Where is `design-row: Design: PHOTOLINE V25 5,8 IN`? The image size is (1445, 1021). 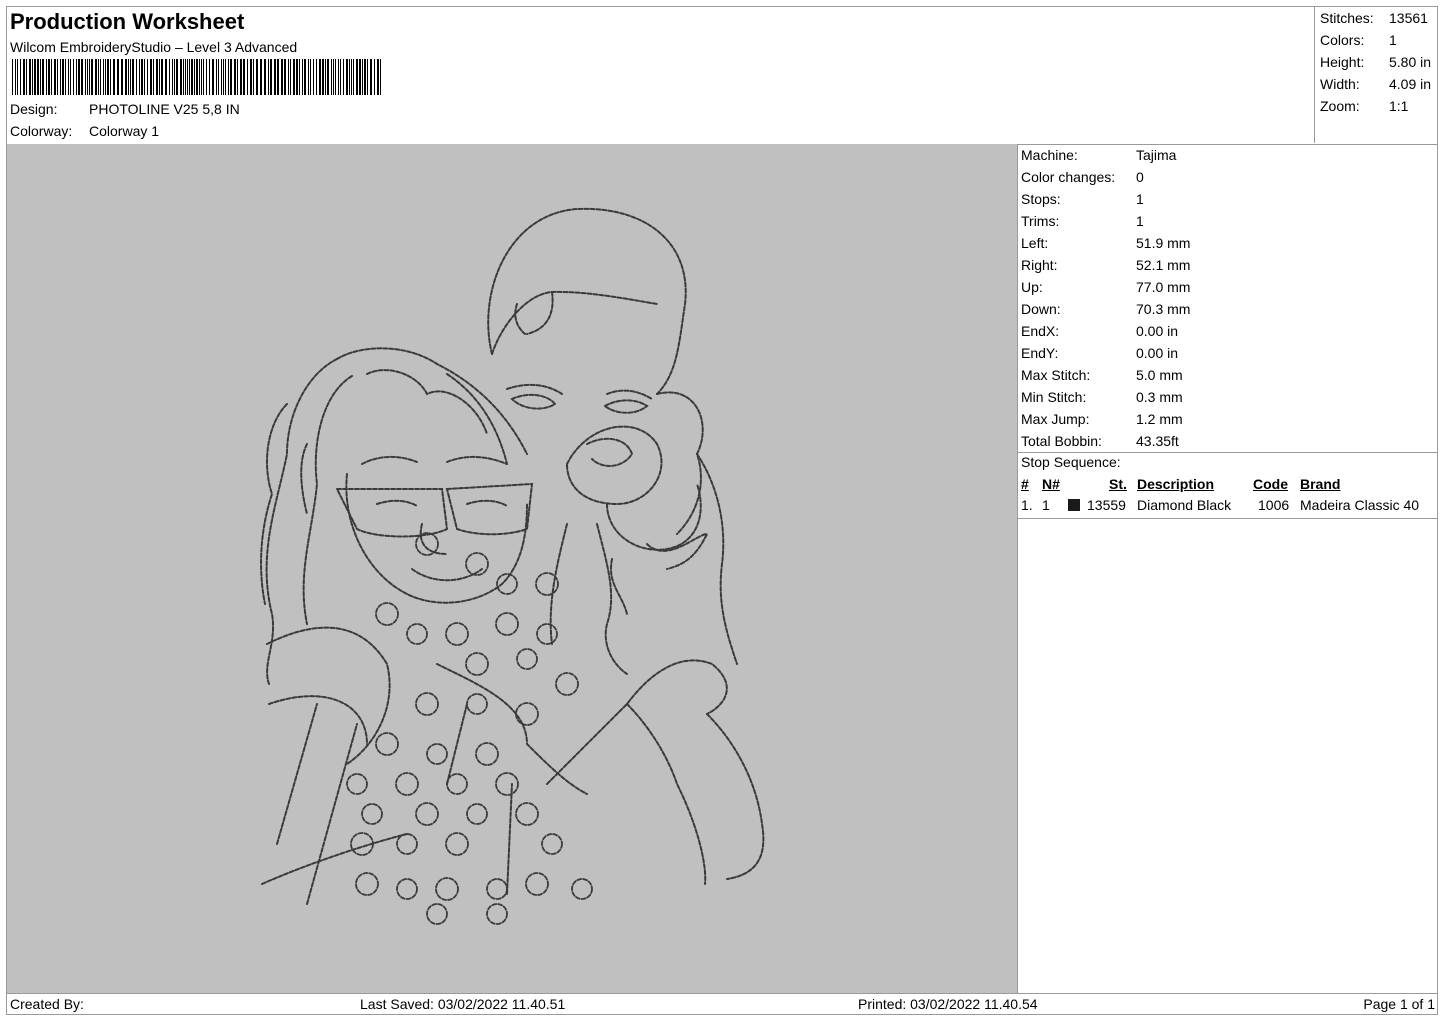 design-row: Design: PHOTOLINE V25 5,8 IN is located at coordinates (125, 109).